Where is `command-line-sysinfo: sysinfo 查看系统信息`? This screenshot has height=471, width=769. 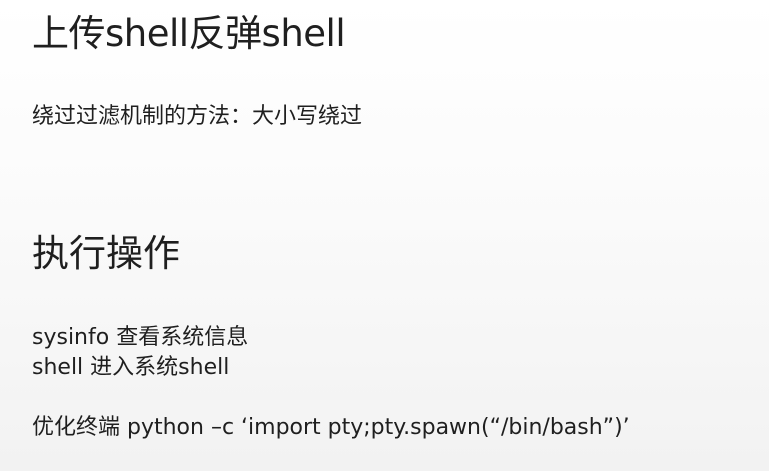 command-line-sysinfo: sysinfo 查看系统信息 is located at coordinates (140, 337).